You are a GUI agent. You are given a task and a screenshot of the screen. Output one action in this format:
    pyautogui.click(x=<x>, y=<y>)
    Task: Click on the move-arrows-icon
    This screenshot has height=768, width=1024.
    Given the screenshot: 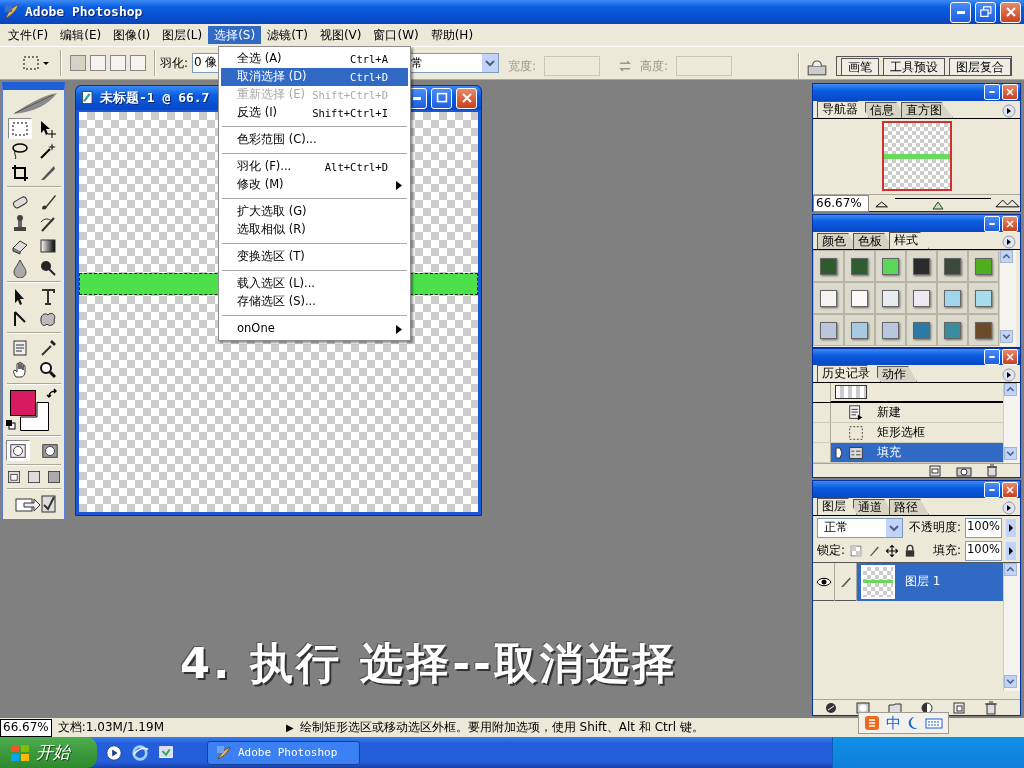 What is the action you would take?
    pyautogui.click(x=892, y=550)
    